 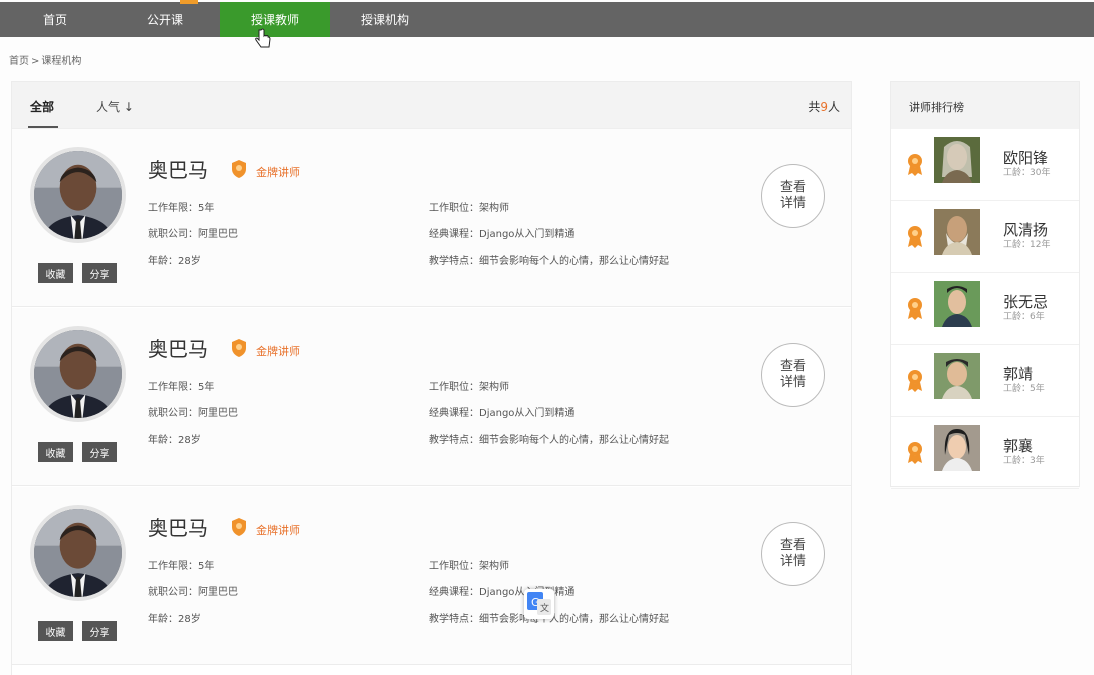 What do you see at coordinates (985, 309) in the screenshot?
I see `ranking-item: 张无忌 工龄：6年` at bounding box center [985, 309].